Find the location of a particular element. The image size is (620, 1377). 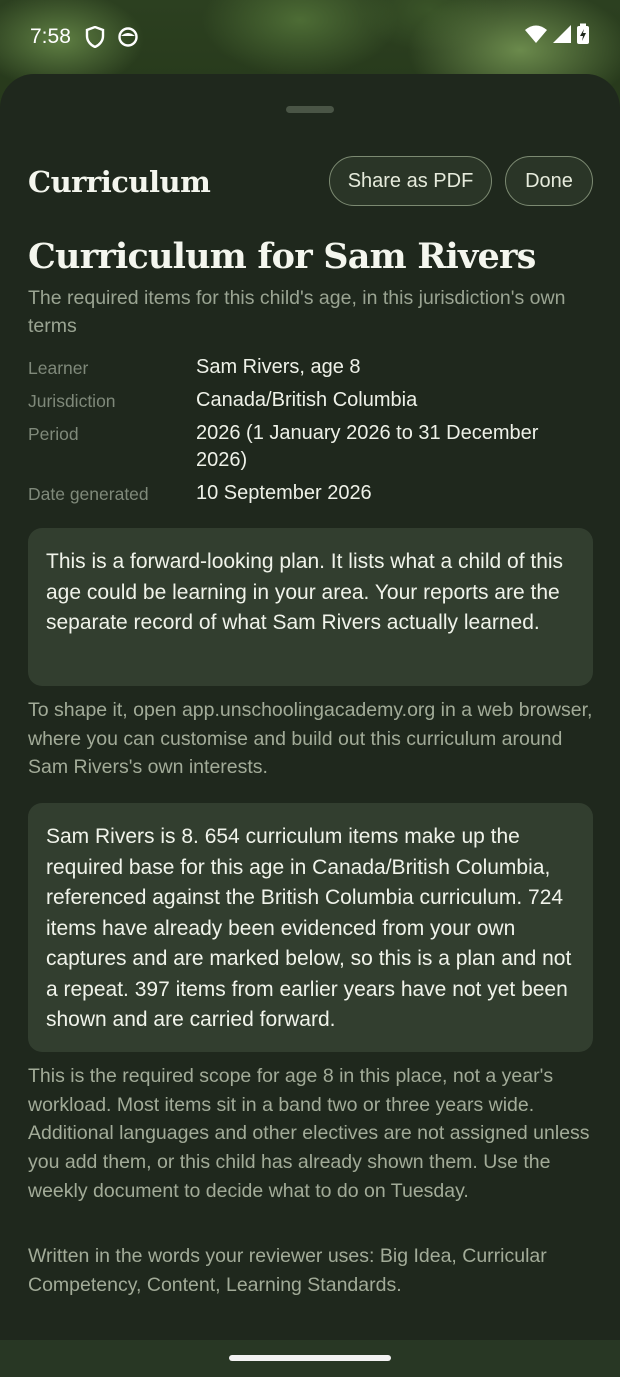

meta-row-jurisdiction: Jurisdiction Canada/British Columbia is located at coordinates (310, 400).